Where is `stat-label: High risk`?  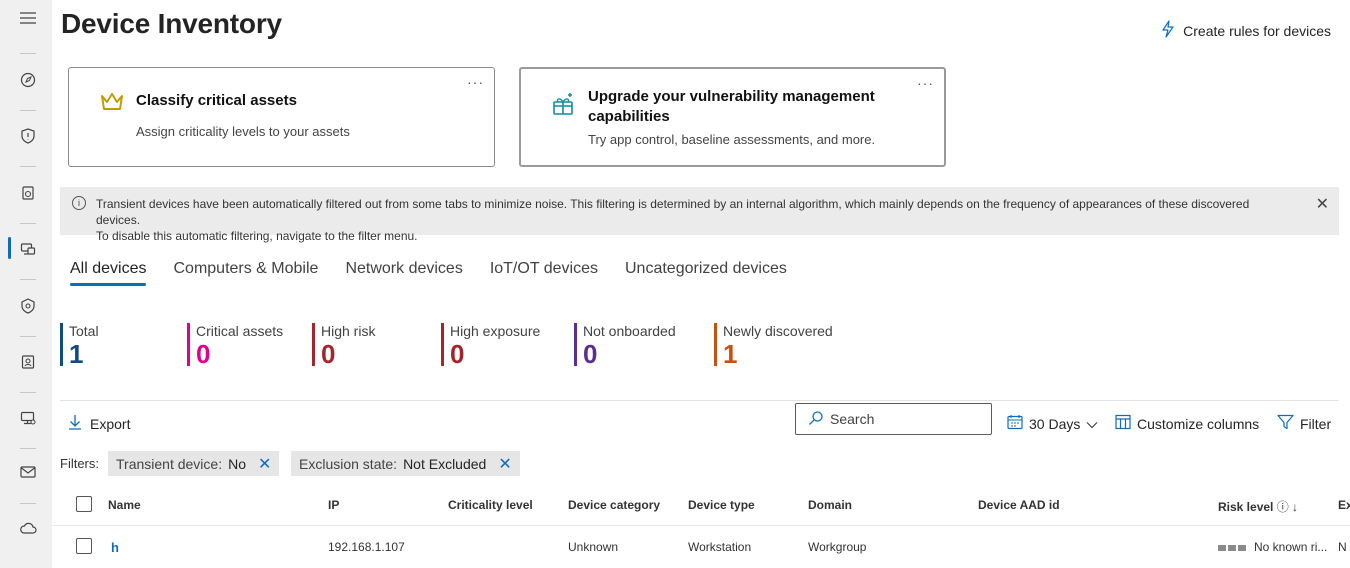
stat-label: High risk is located at coordinates (348, 331).